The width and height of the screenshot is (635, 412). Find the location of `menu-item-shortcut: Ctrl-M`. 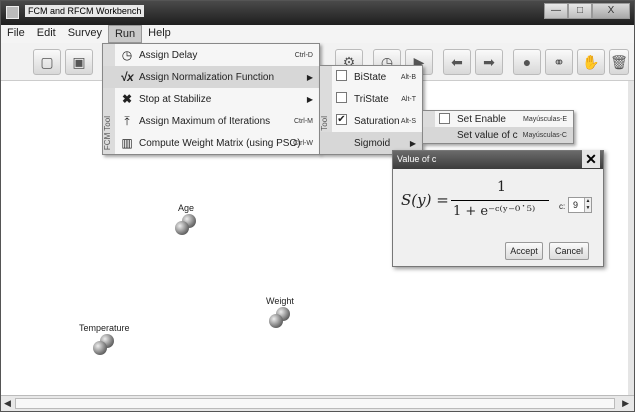

menu-item-shortcut: Ctrl-M is located at coordinates (303, 121).